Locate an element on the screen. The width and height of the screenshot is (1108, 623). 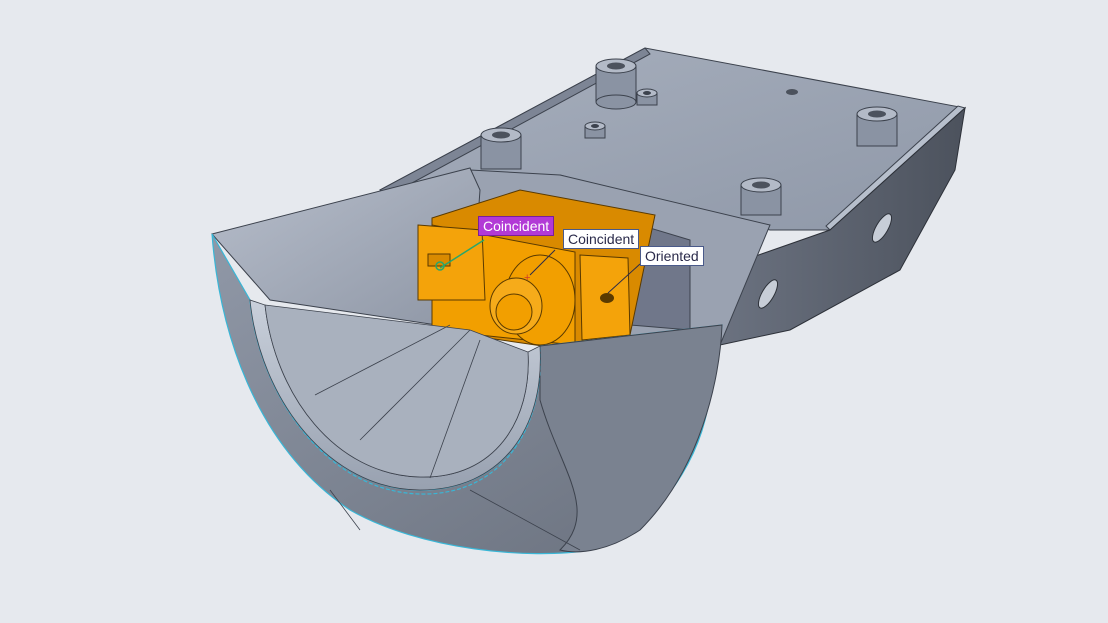
constraint-tag-coincident-selected: Coincident is located at coordinates (516, 226).